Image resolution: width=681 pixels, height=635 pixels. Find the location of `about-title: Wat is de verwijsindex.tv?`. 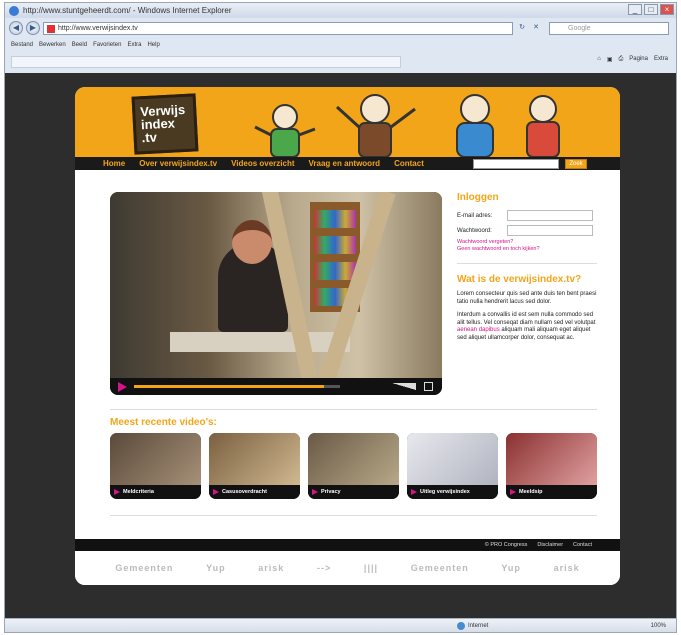

about-title: Wat is de verwijsindex.tv? is located at coordinates (519, 279).